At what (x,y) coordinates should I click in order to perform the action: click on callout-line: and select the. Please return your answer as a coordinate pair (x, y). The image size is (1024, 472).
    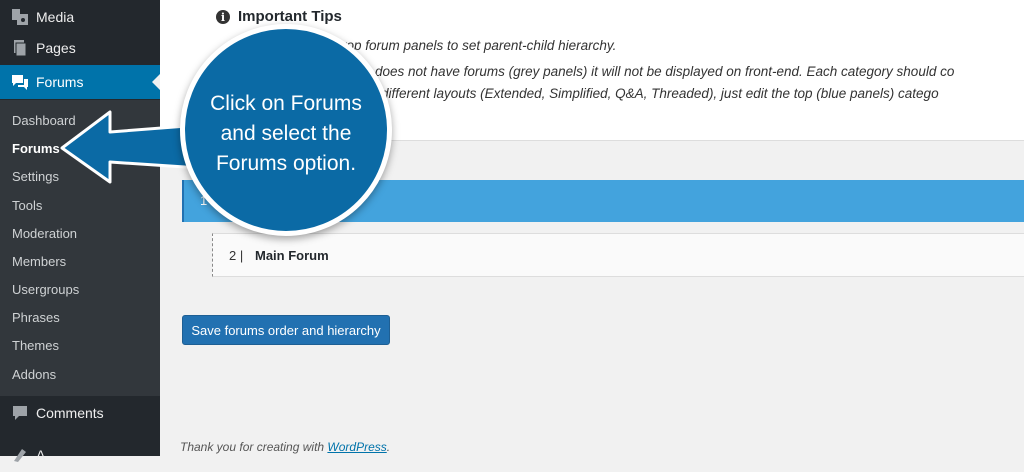
    Looking at the image, I should click on (286, 133).